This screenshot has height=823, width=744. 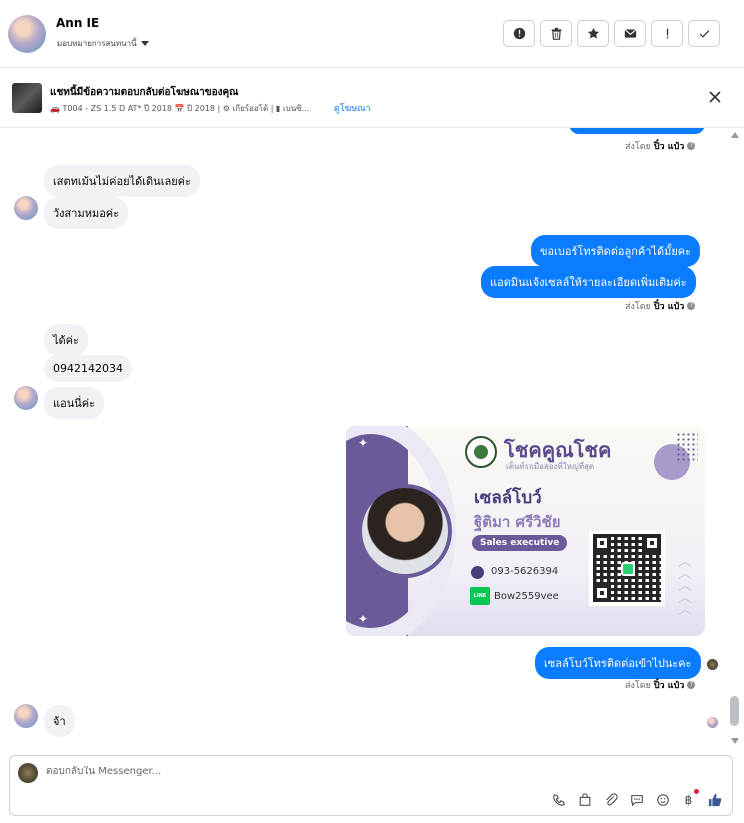 I want to click on card-dots-decoration, so click(x=687, y=447).